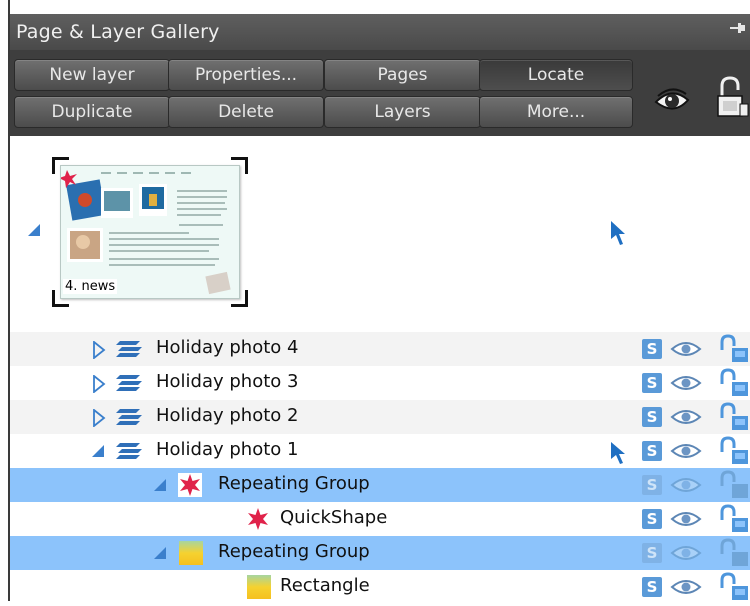  What do you see at coordinates (618, 455) in the screenshot?
I see `active-layer-pointer-icon` at bounding box center [618, 455].